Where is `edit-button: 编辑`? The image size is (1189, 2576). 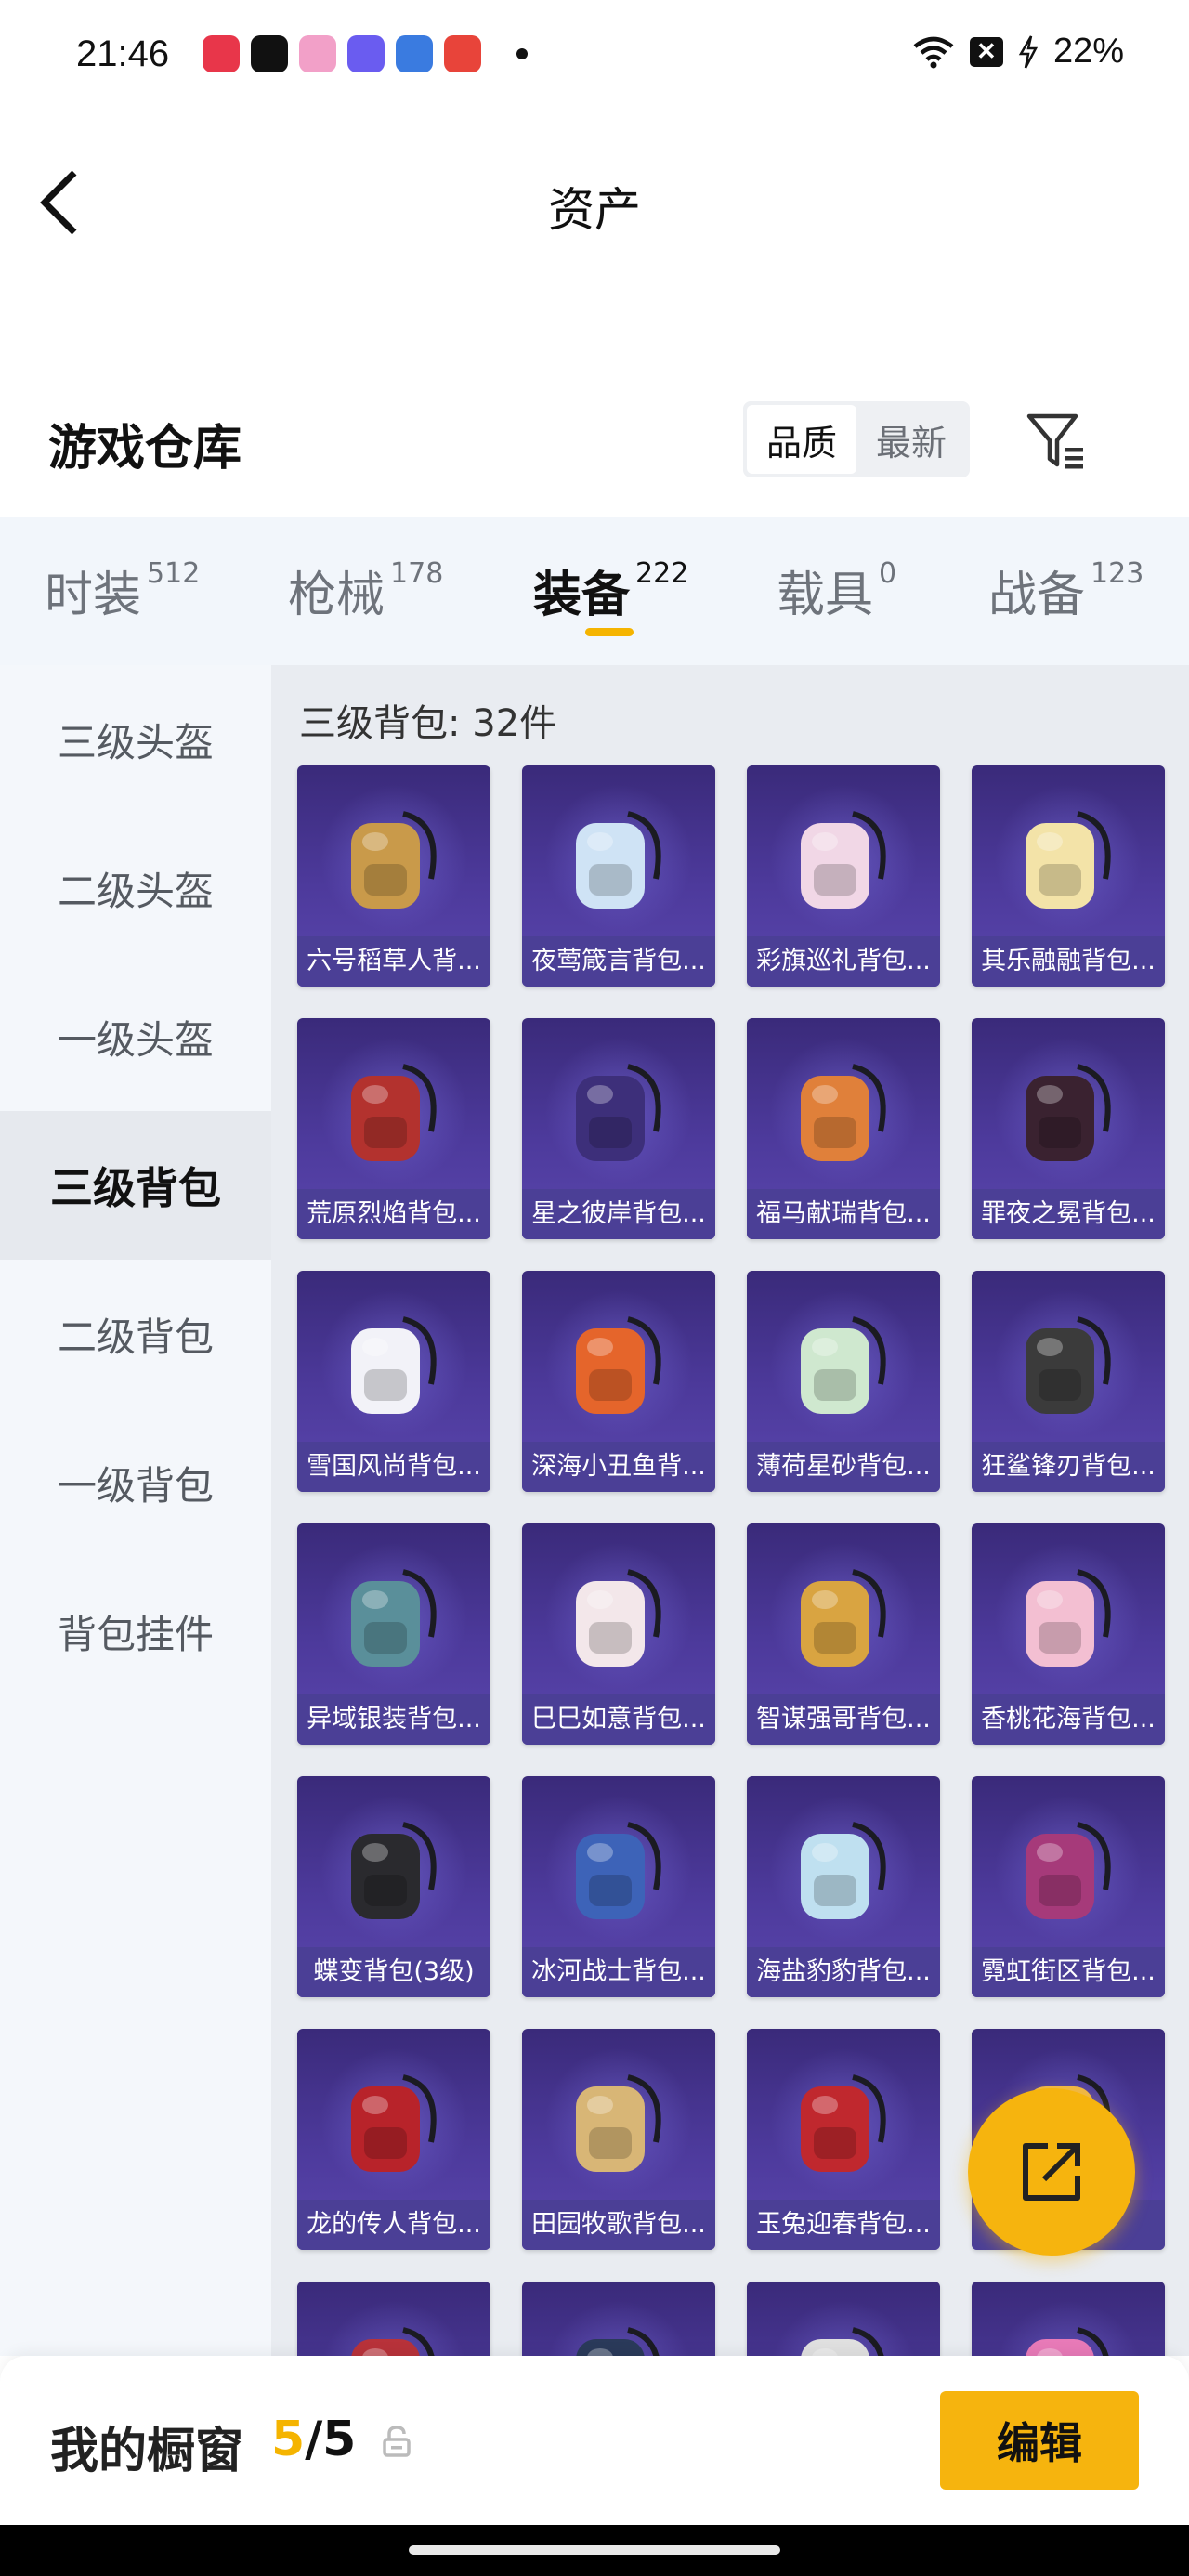
edit-button: 编辑 is located at coordinates (1039, 2440).